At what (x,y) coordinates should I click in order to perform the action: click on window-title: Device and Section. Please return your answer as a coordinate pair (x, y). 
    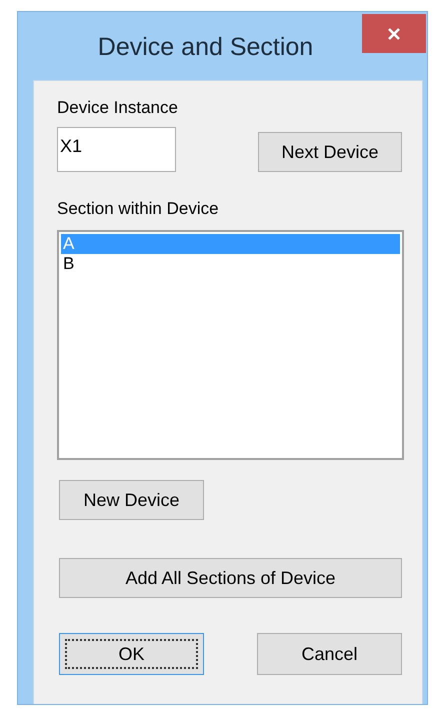
    Looking at the image, I should click on (206, 47).